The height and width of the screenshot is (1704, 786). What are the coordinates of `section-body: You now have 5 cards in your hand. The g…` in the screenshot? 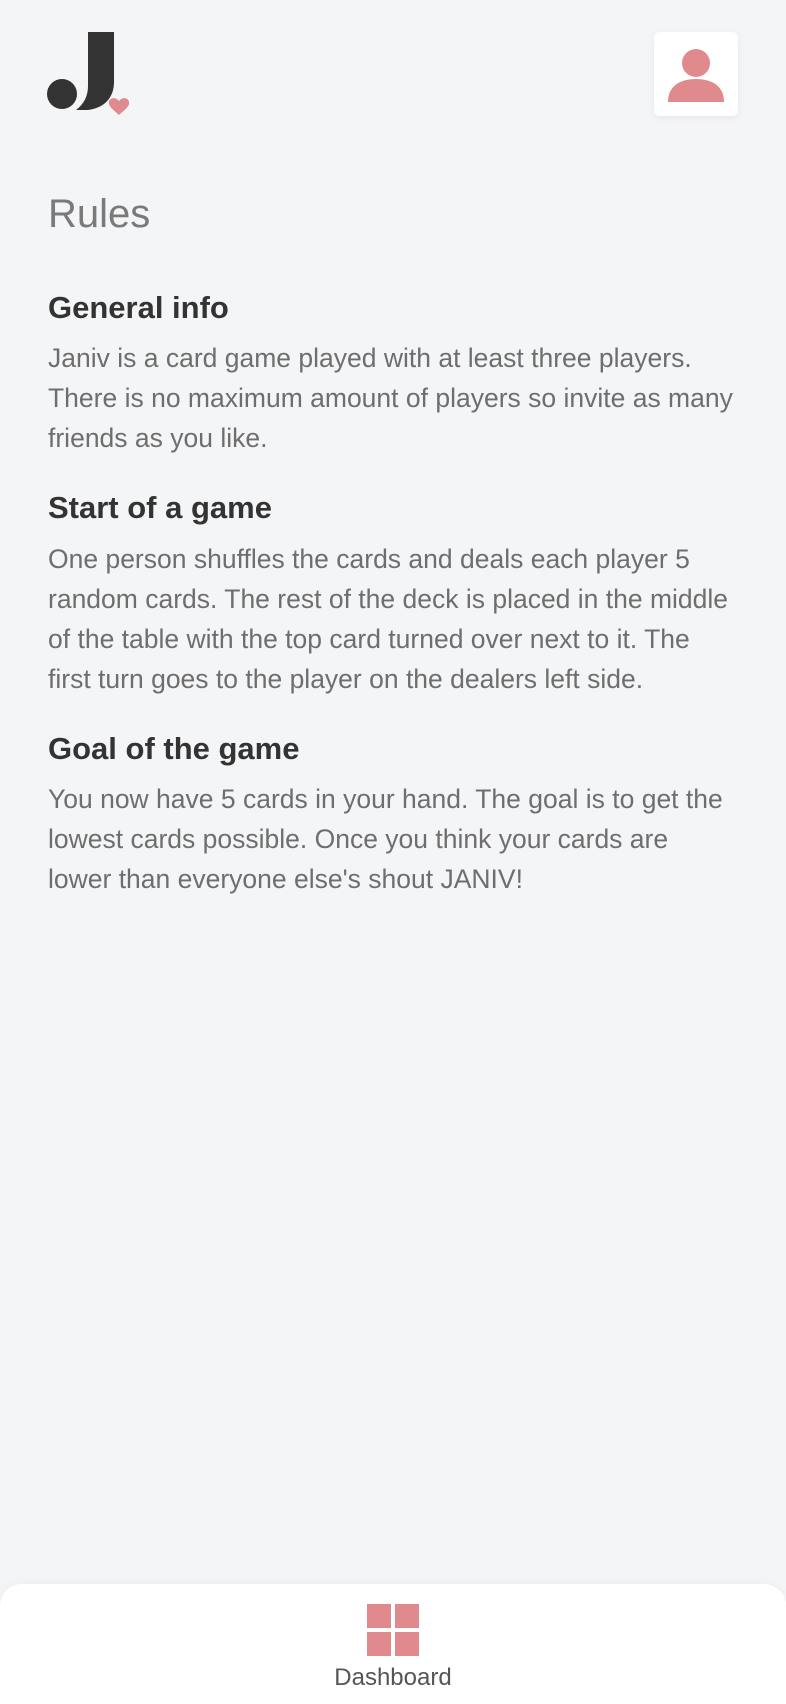 It's located at (385, 838).